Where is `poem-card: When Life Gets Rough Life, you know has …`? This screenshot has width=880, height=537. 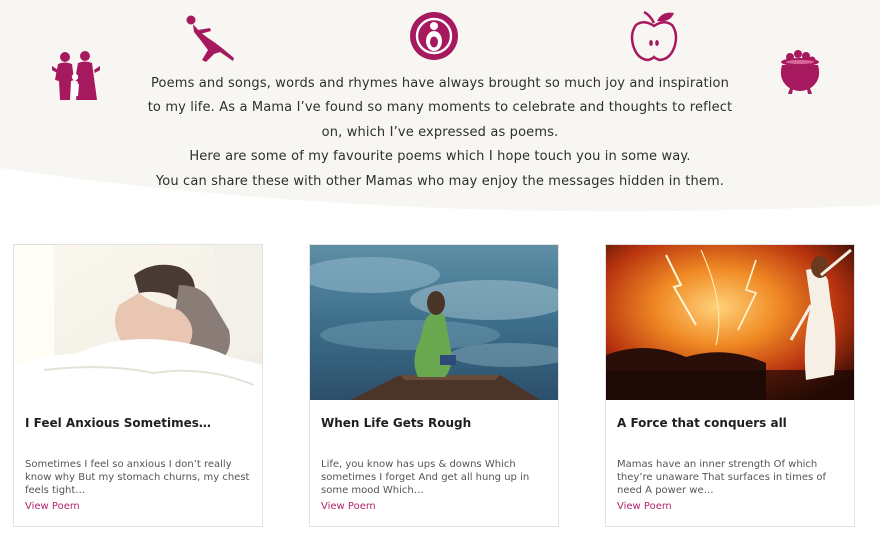
poem-card: When Life Gets Rough Life, you know has … is located at coordinates (434, 385).